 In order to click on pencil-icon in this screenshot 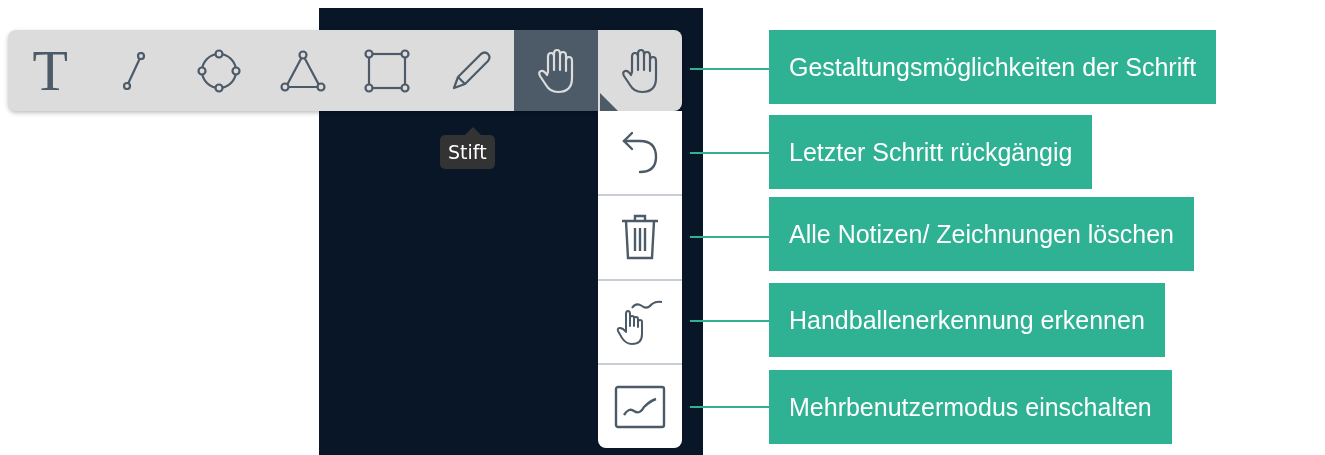, I will do `click(471, 70)`.